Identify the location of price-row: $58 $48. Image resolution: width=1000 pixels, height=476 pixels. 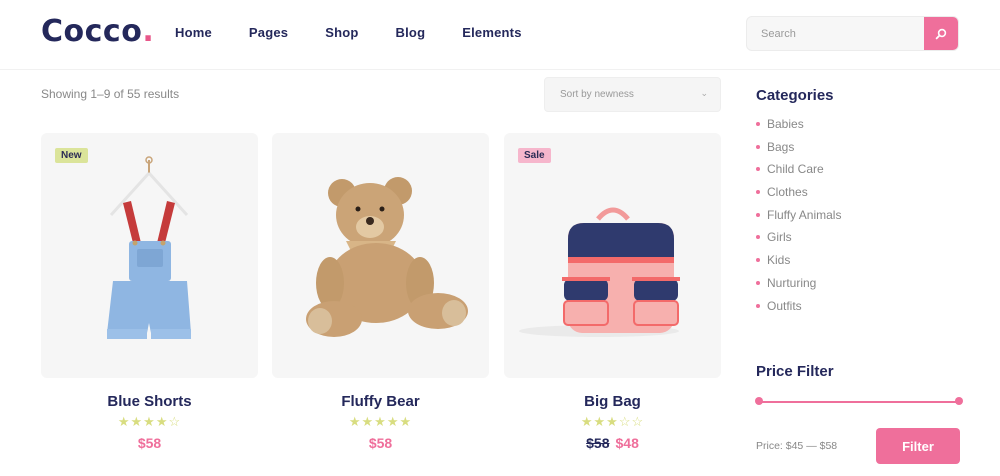
(612, 443).